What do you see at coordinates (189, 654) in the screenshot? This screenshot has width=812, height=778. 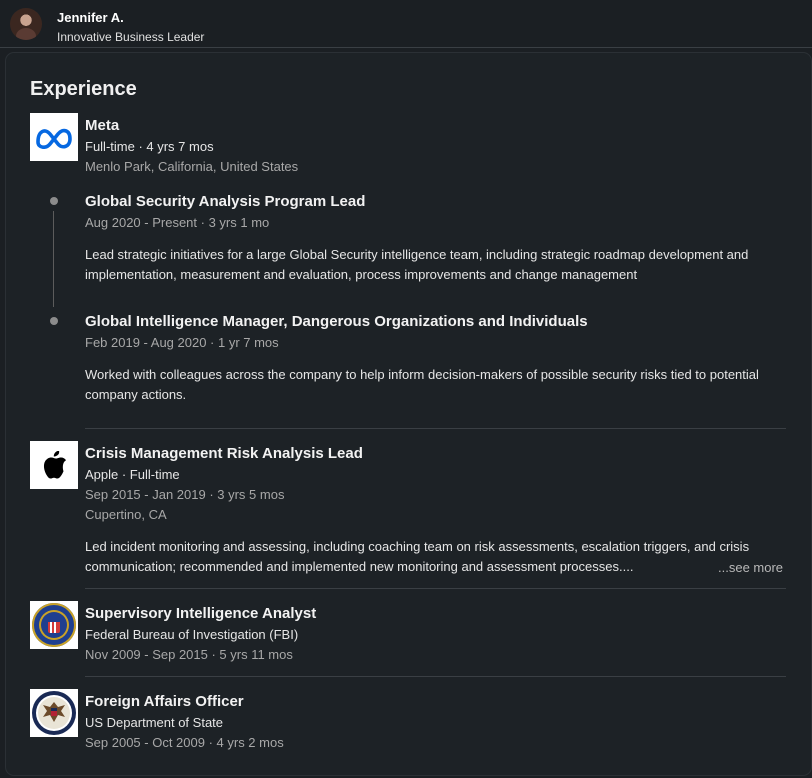 I see `dates-fbi: Nov 2009 - Sep 2015 · 5 yrs 11 mos` at bounding box center [189, 654].